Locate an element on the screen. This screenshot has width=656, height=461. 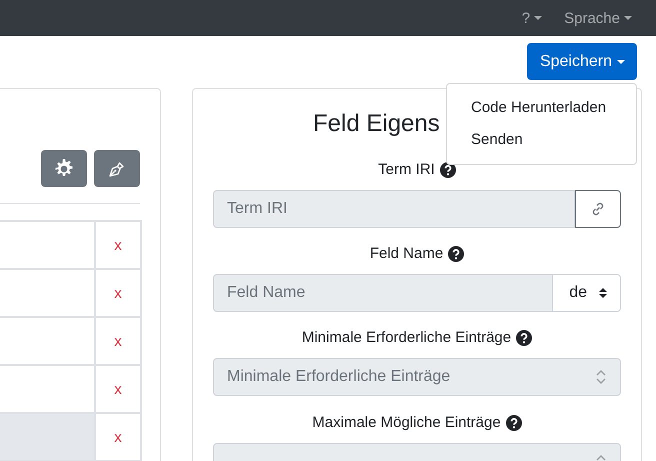
panel-title: Feld Eigens is located at coordinates (376, 124).